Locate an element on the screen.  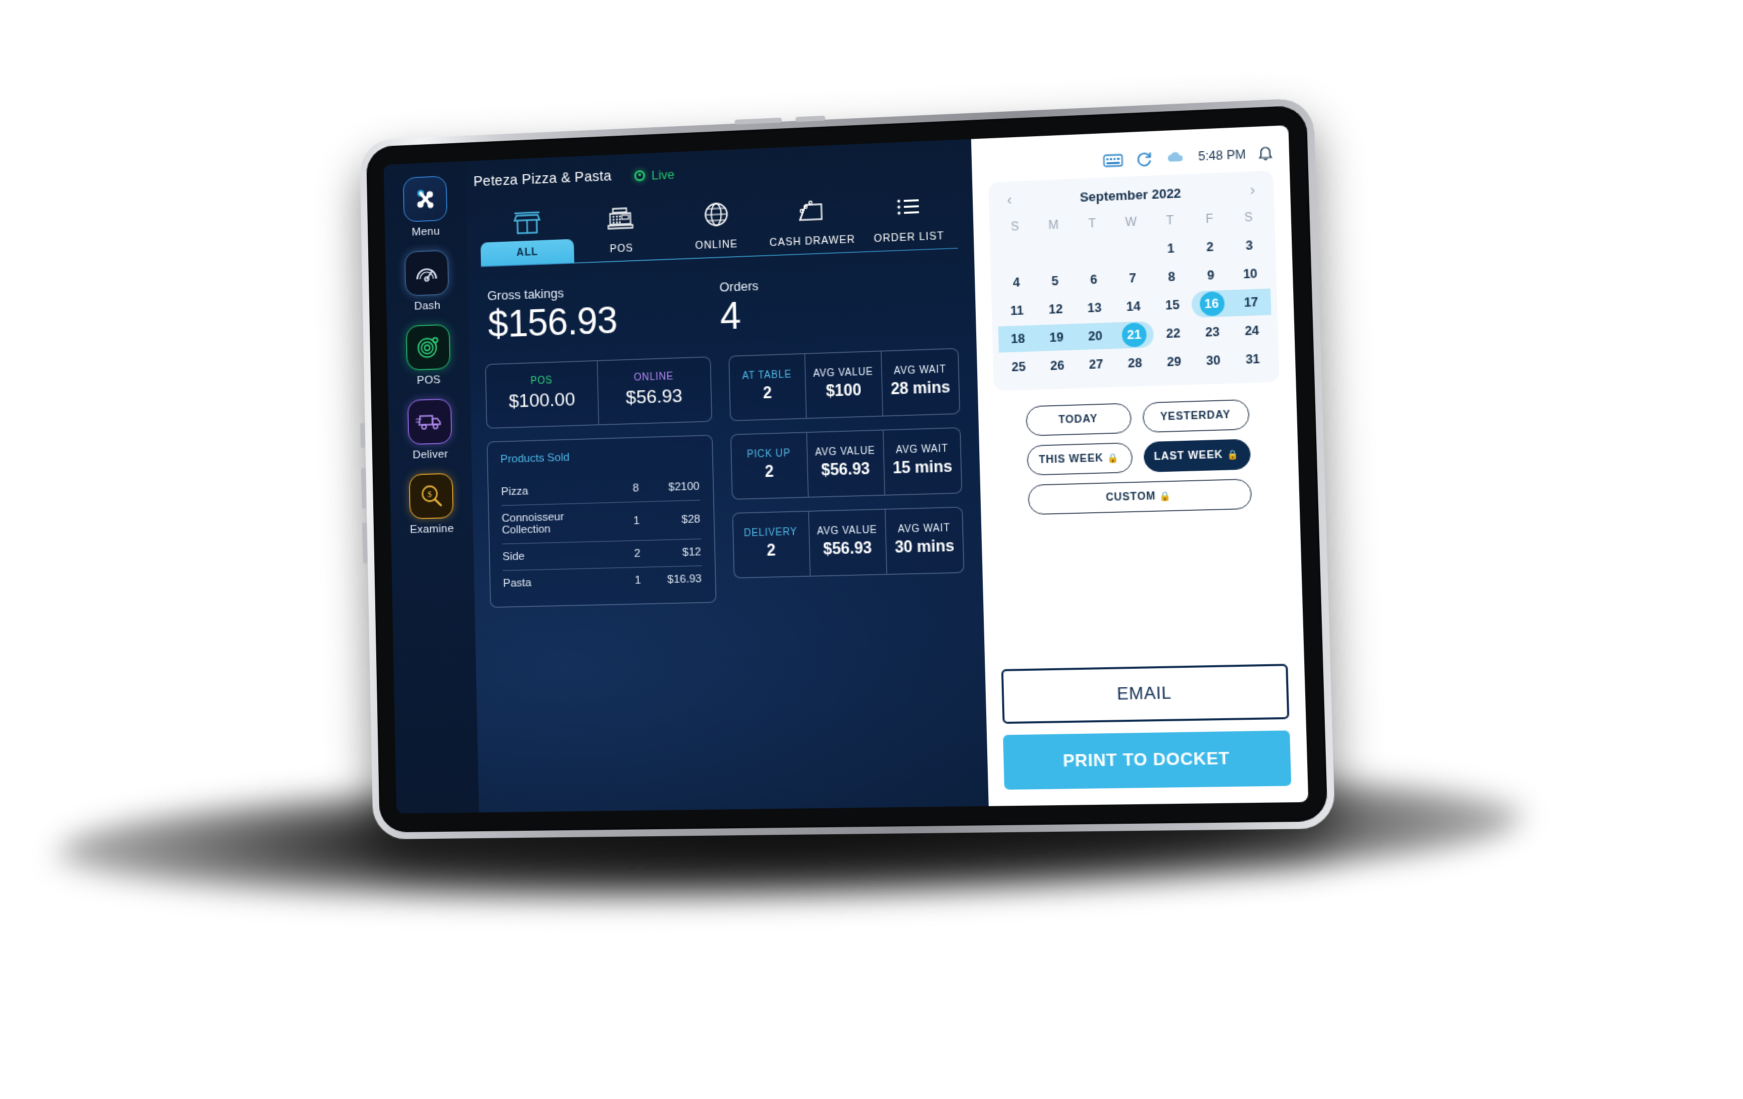
lock-icon: 🔒 is located at coordinates (1233, 454).